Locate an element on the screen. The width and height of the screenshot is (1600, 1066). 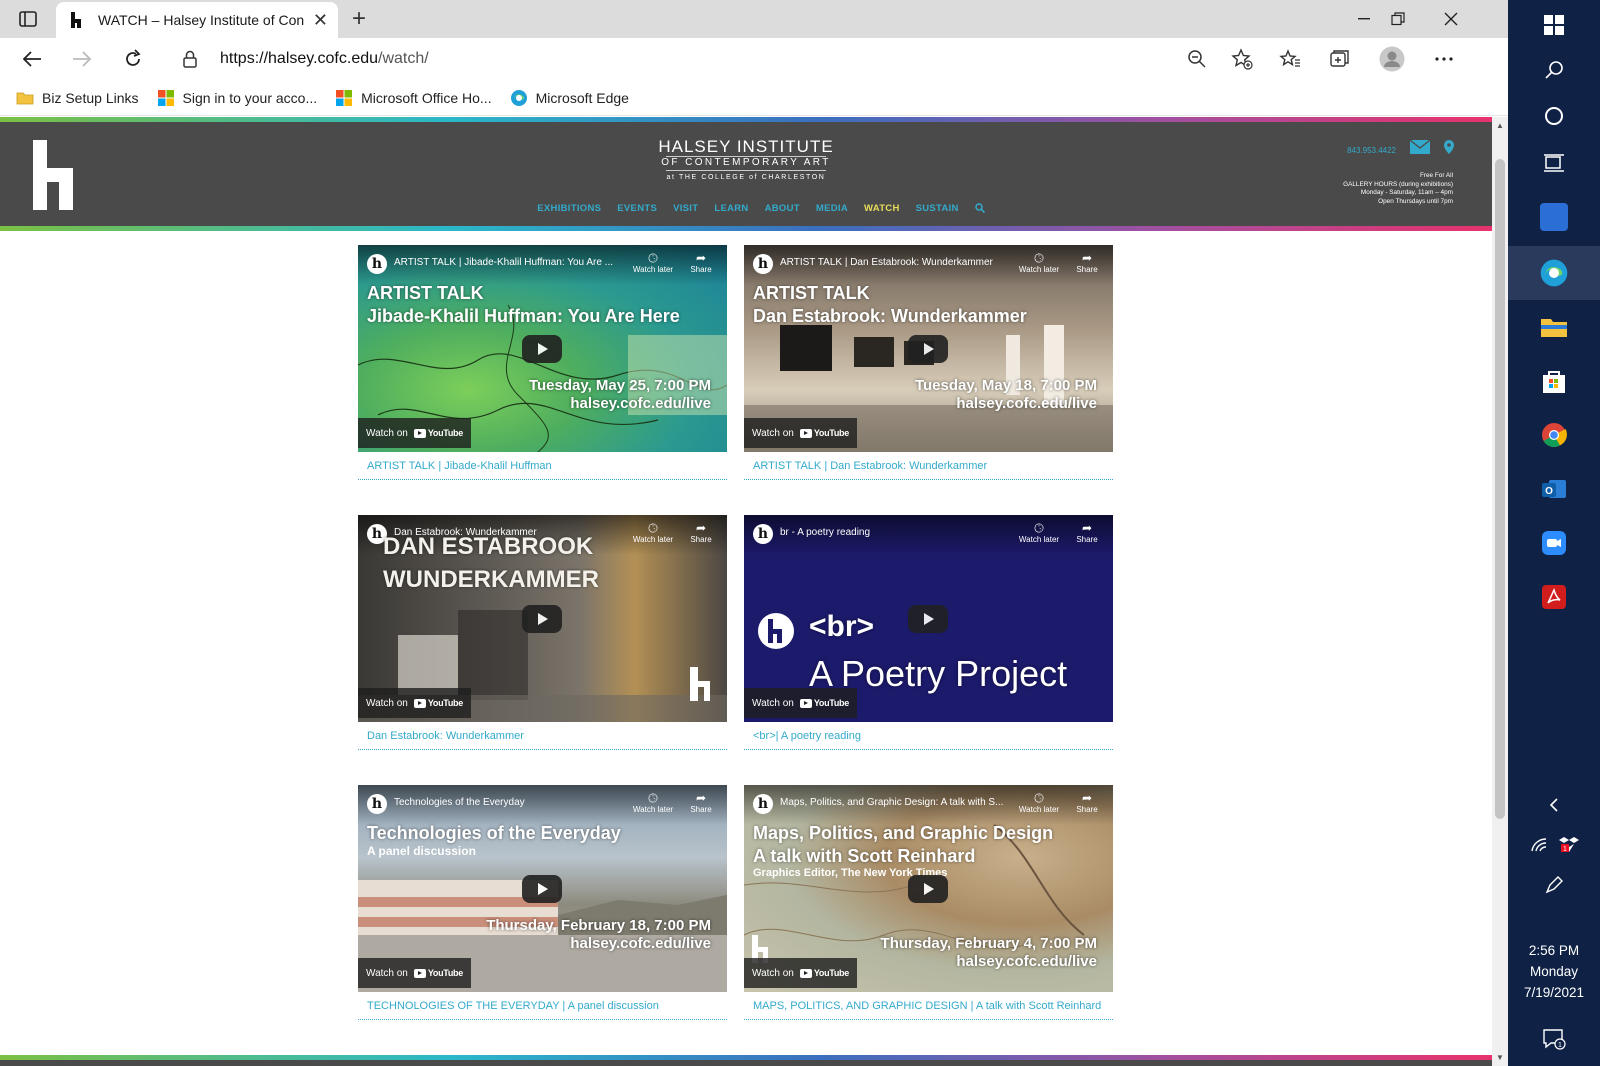
mail-icon is located at coordinates (1420, 147).